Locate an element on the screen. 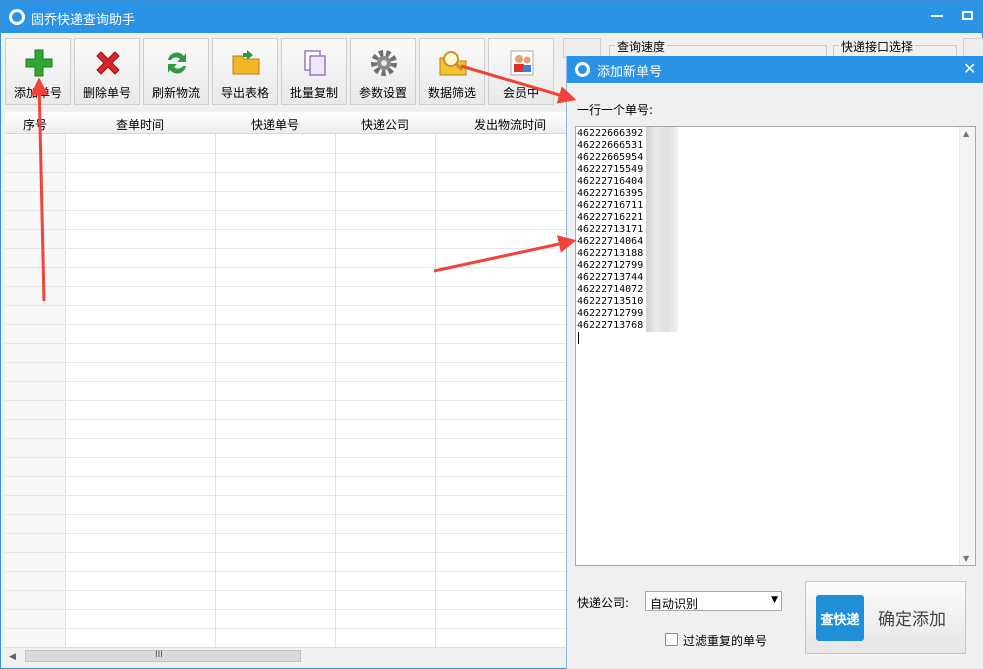  member-icon is located at coordinates (522, 63).